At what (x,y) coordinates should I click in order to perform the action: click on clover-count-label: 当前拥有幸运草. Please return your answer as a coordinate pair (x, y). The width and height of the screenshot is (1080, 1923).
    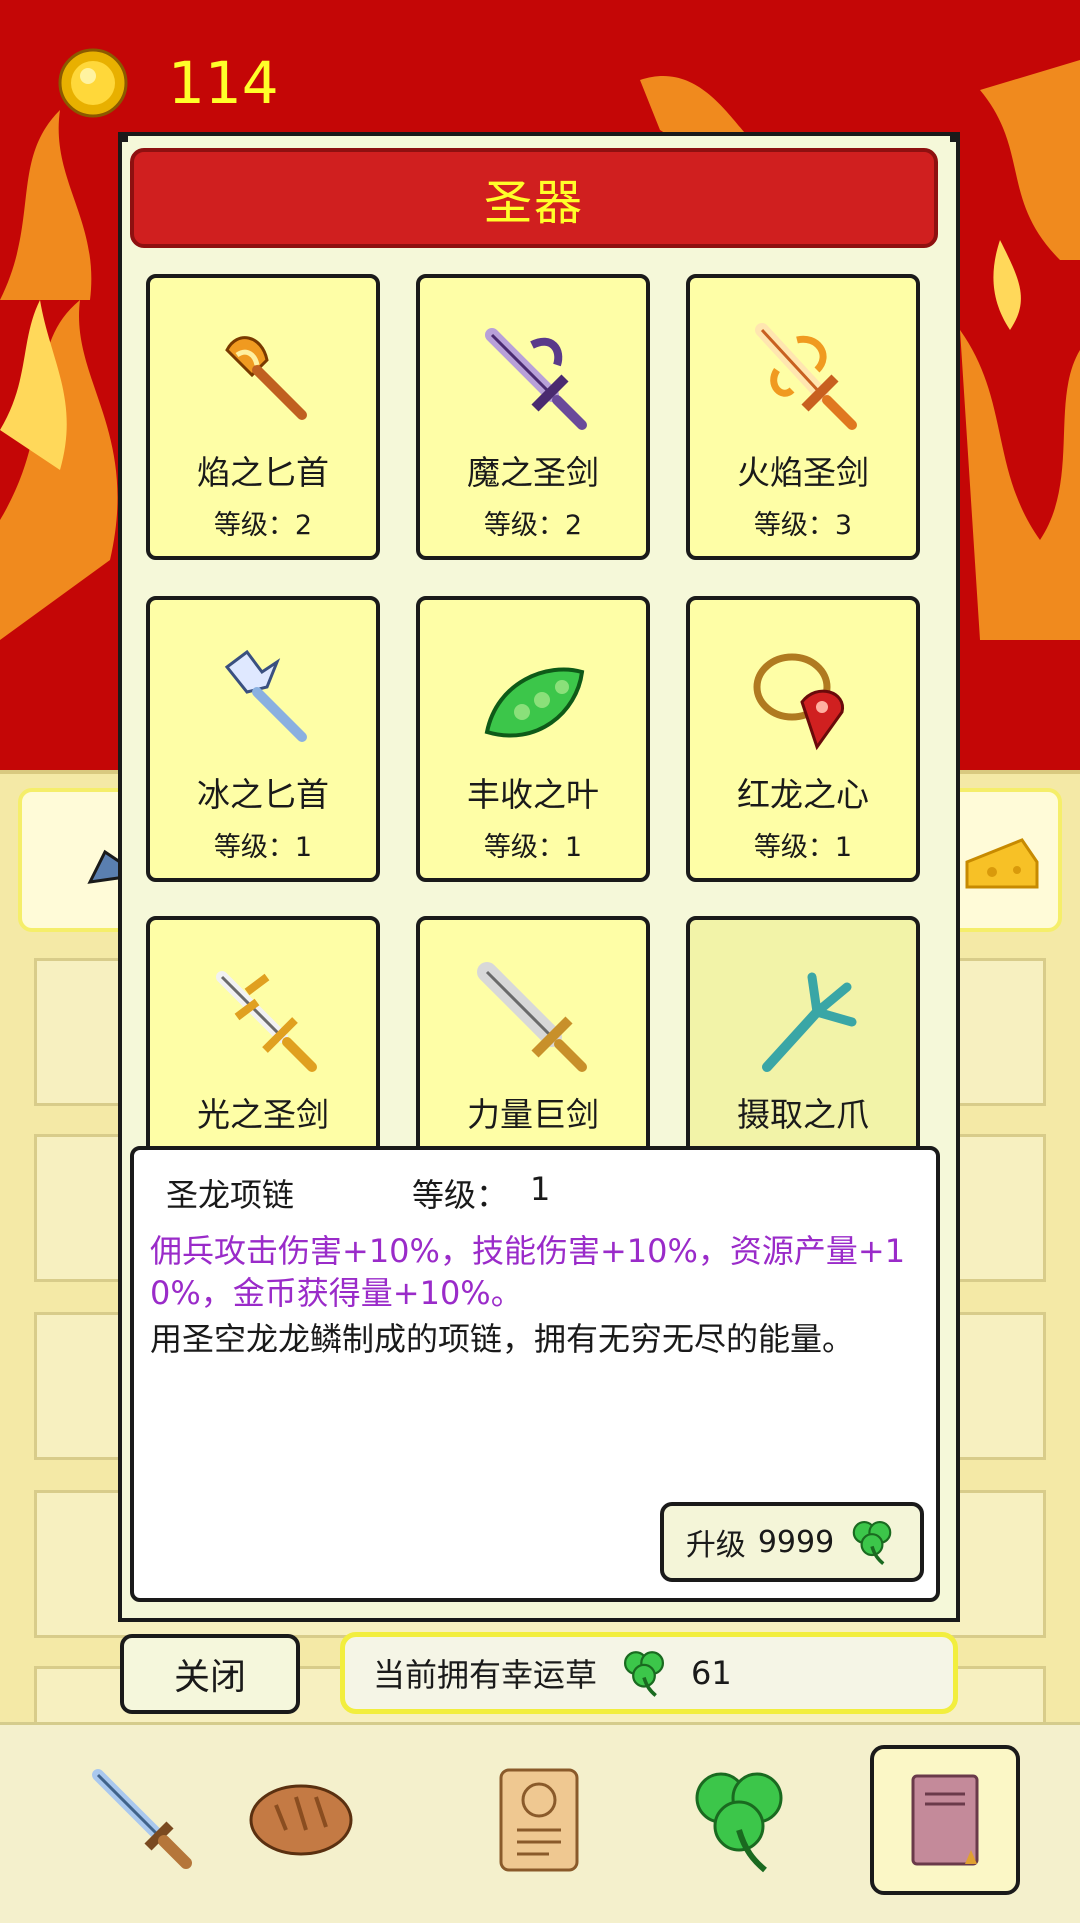
    Looking at the image, I should click on (485, 1675).